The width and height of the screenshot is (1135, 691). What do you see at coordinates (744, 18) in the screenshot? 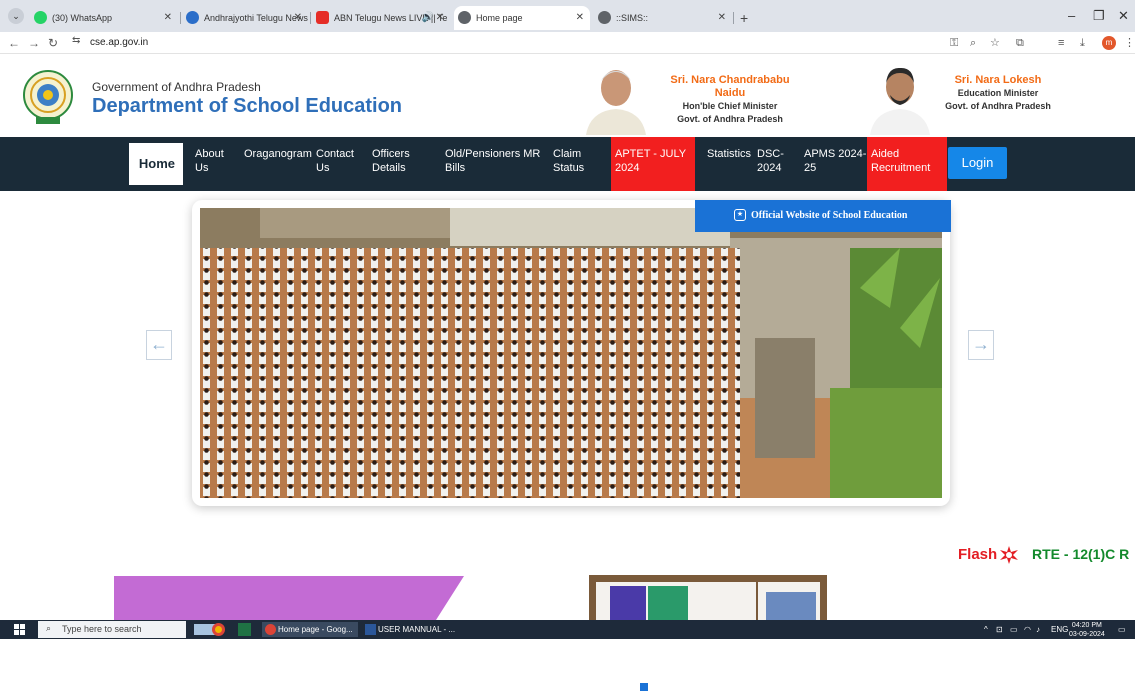
I see `new-tab-button: +` at bounding box center [744, 18].